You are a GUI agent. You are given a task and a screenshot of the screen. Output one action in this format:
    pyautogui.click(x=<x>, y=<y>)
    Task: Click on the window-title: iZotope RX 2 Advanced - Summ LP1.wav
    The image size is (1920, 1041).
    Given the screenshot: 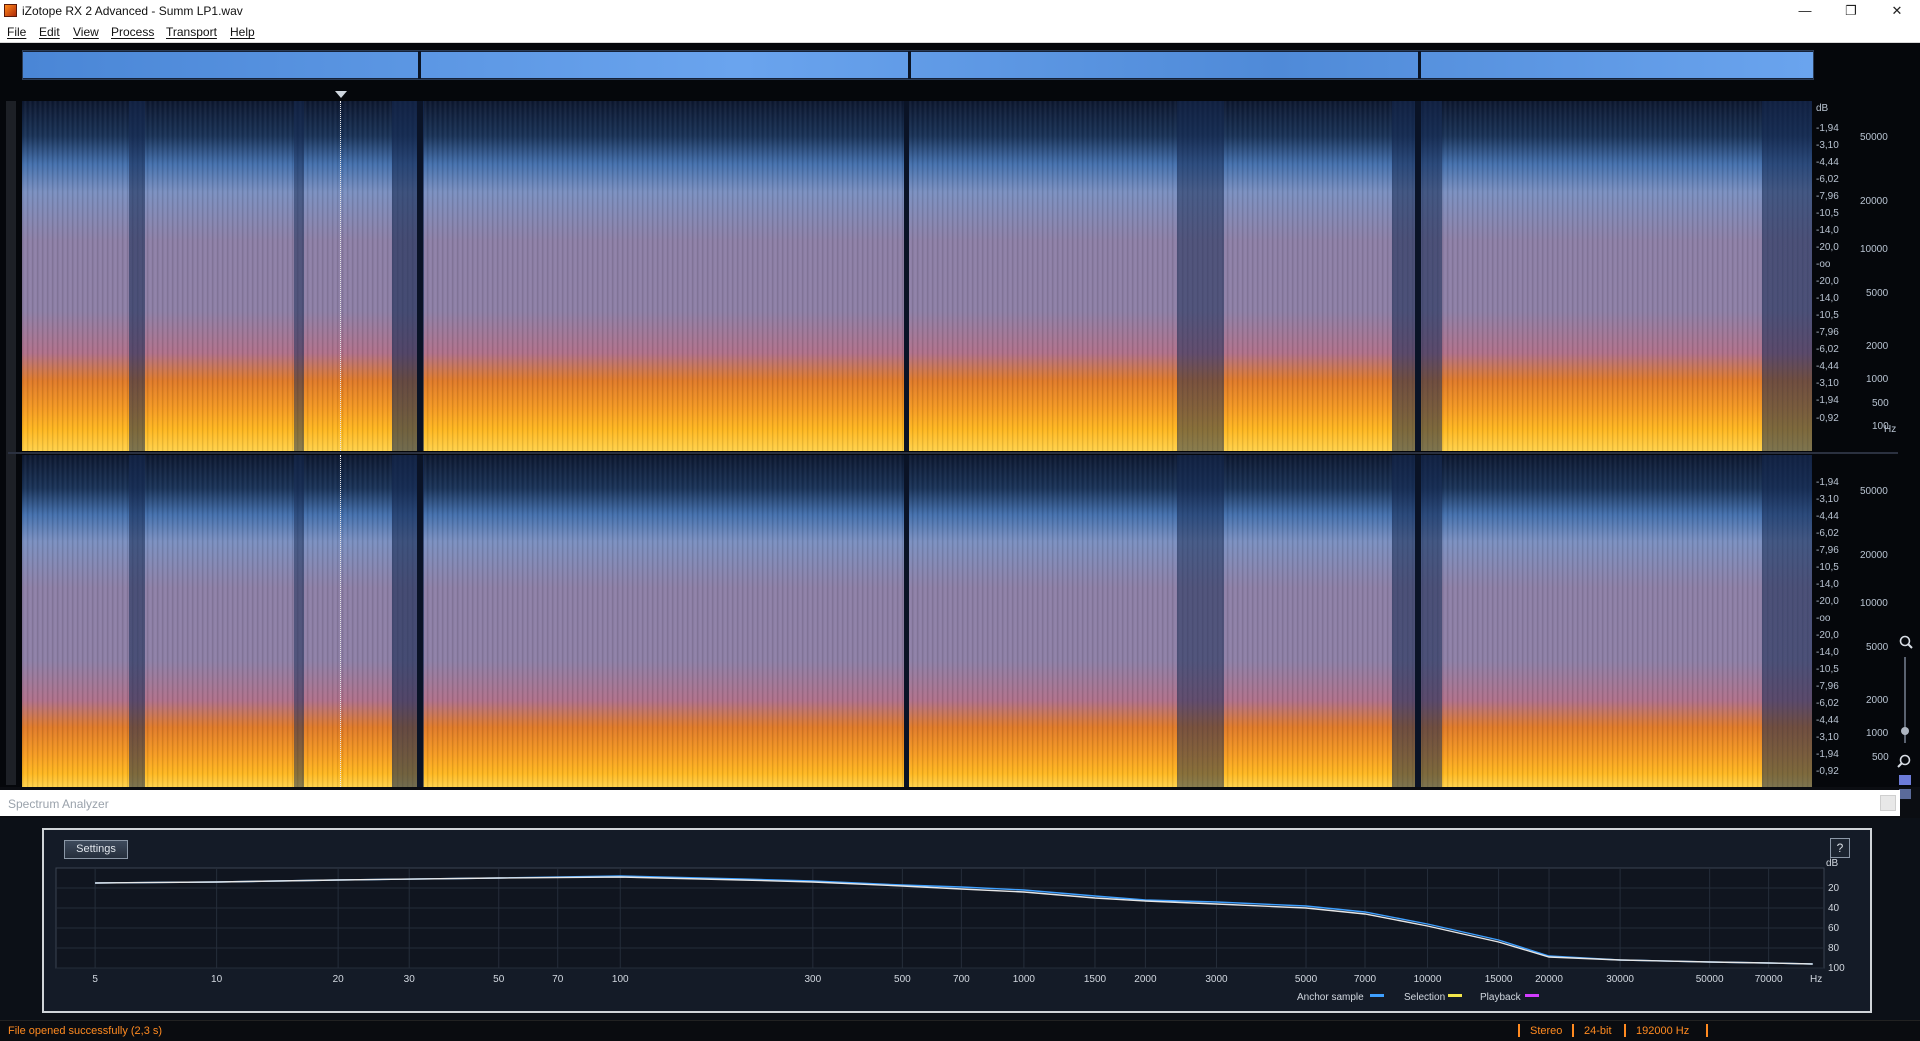 What is the action you would take?
    pyautogui.click(x=132, y=11)
    